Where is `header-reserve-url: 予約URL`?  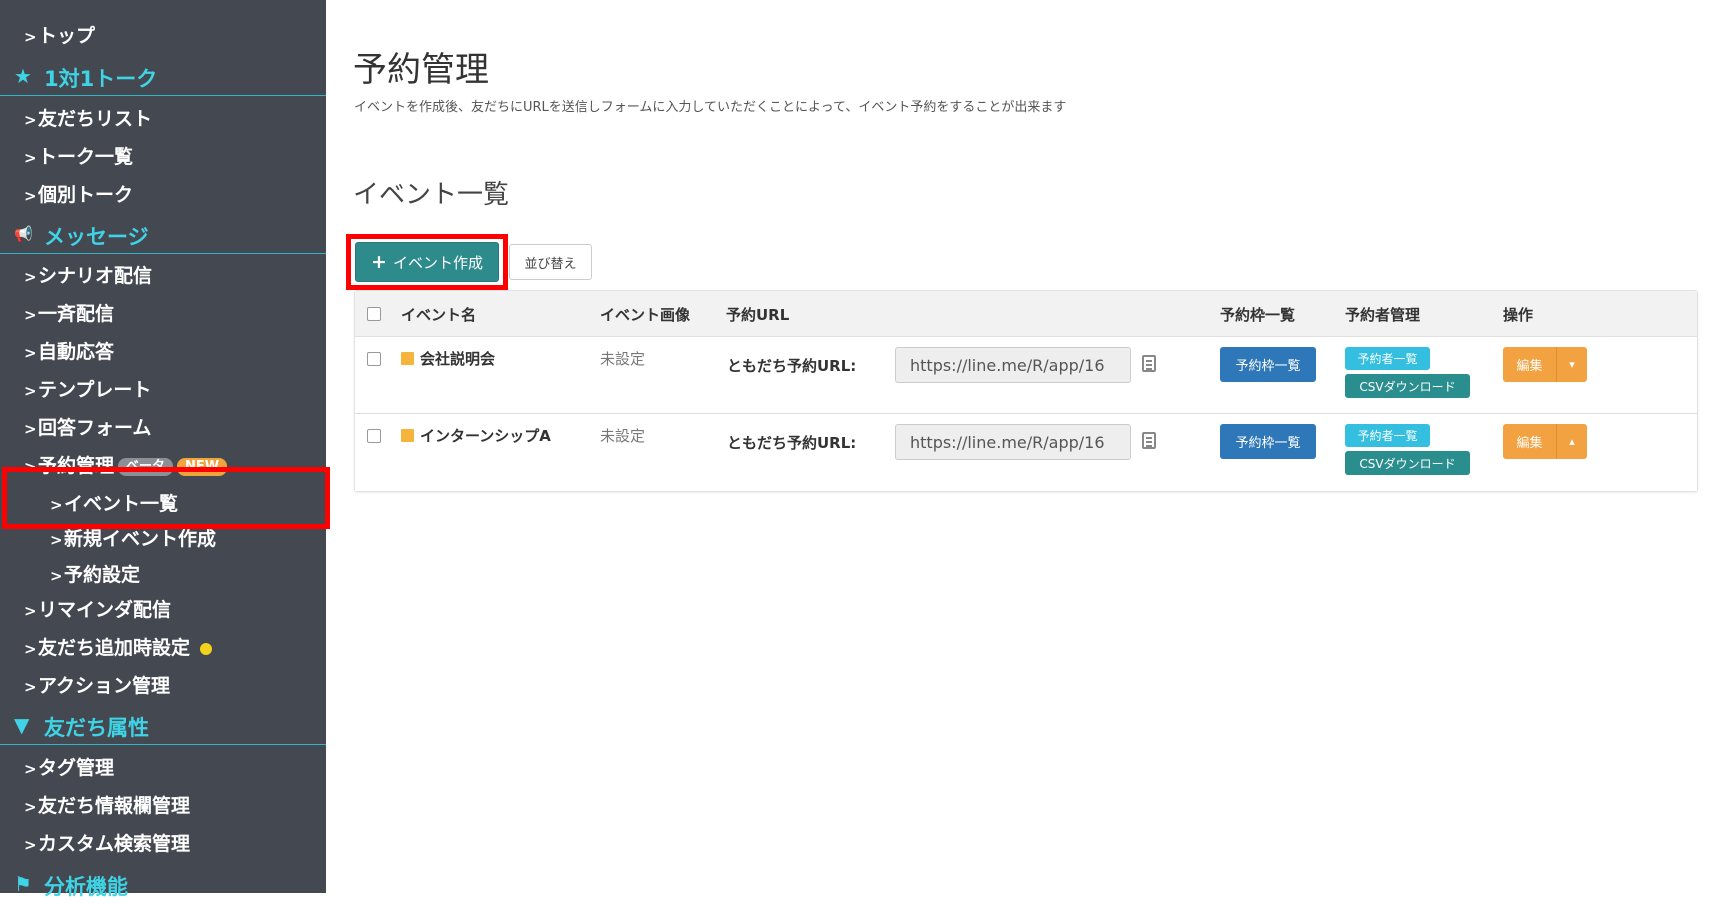 header-reserve-url: 予約URL is located at coordinates (758, 315).